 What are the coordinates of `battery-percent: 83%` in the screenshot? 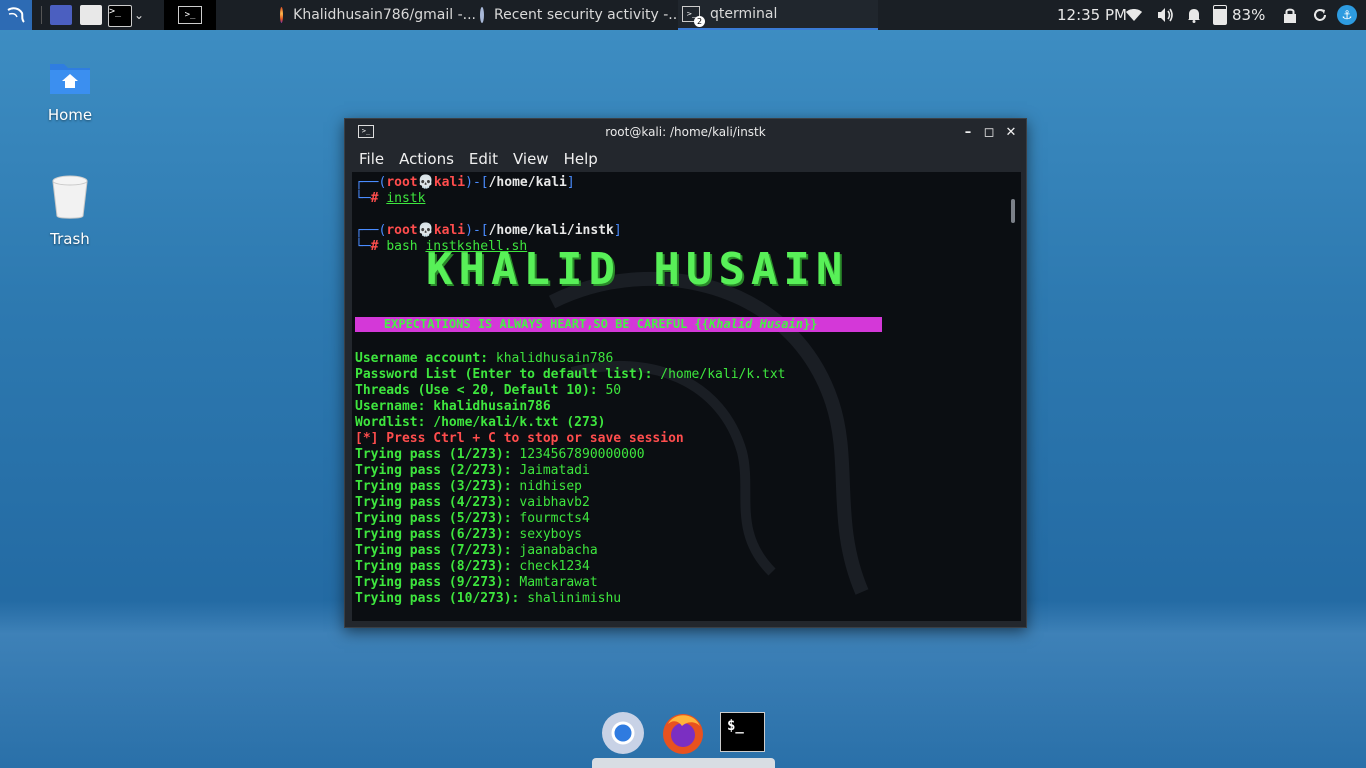 It's located at (1249, 15).